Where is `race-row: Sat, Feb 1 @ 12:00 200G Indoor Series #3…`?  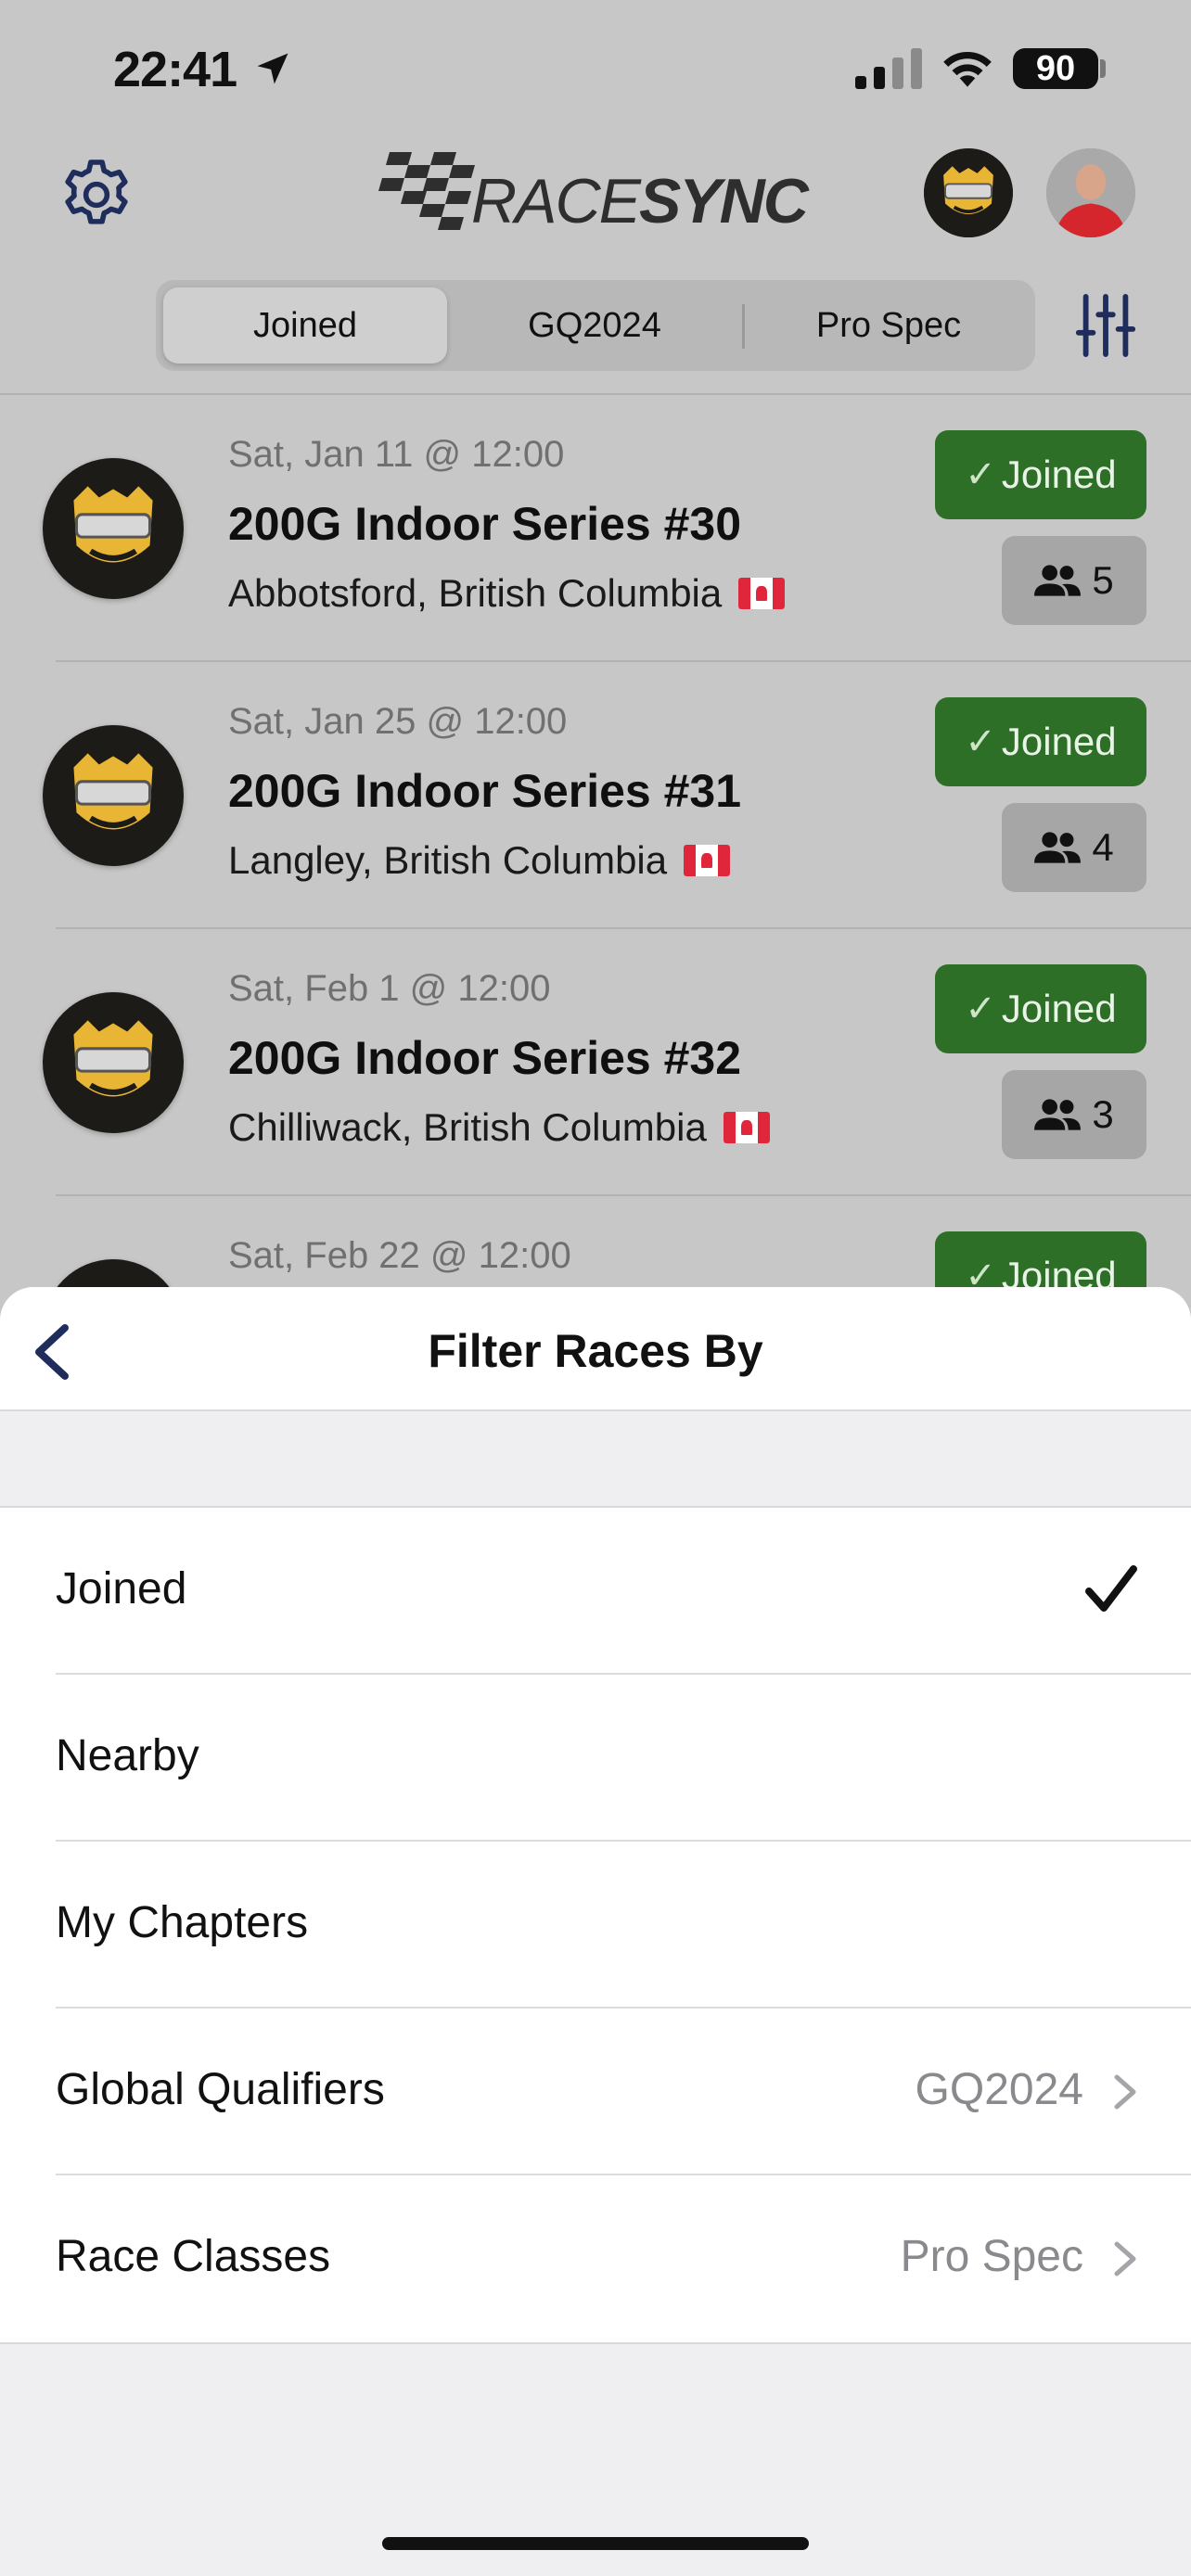
race-row: Sat, Feb 1 @ 12:00 200G Indoor Series #3… is located at coordinates (595, 1062).